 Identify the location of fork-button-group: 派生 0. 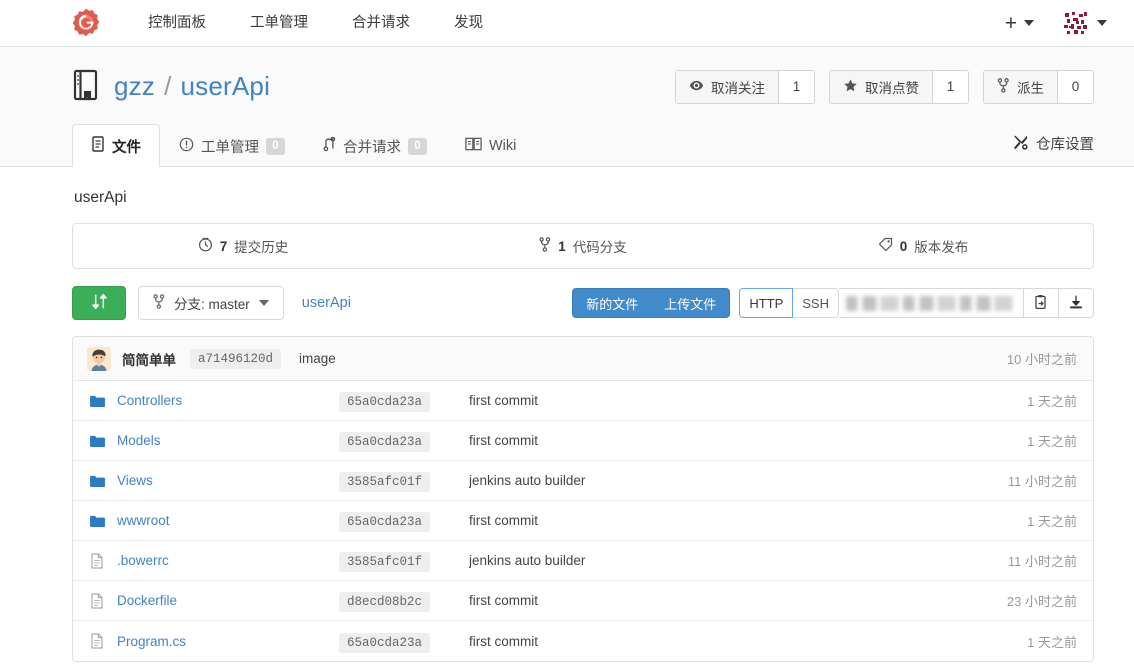
(1038, 86).